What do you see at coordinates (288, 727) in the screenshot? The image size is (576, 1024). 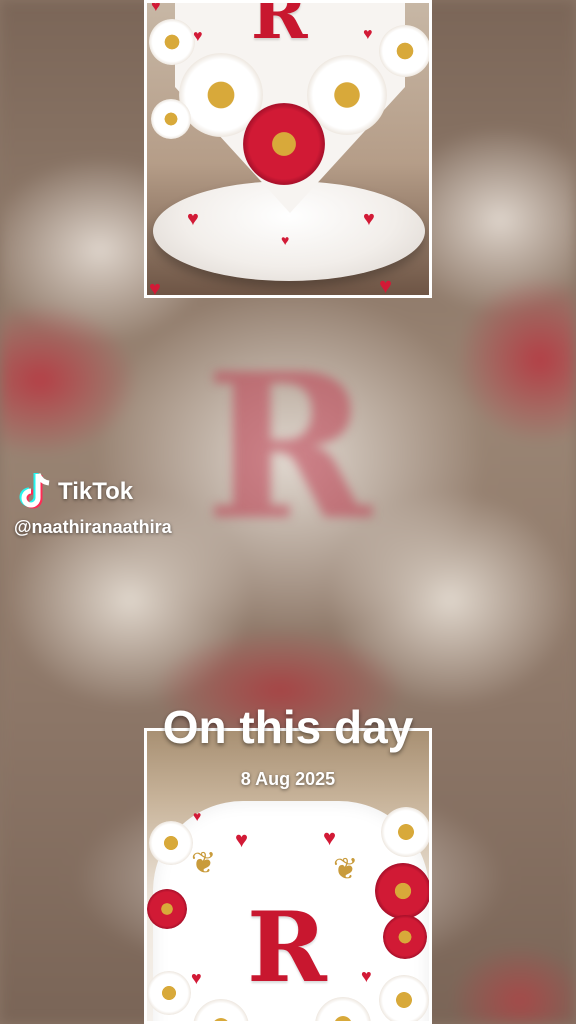 I see `memory-title: On this day` at bounding box center [288, 727].